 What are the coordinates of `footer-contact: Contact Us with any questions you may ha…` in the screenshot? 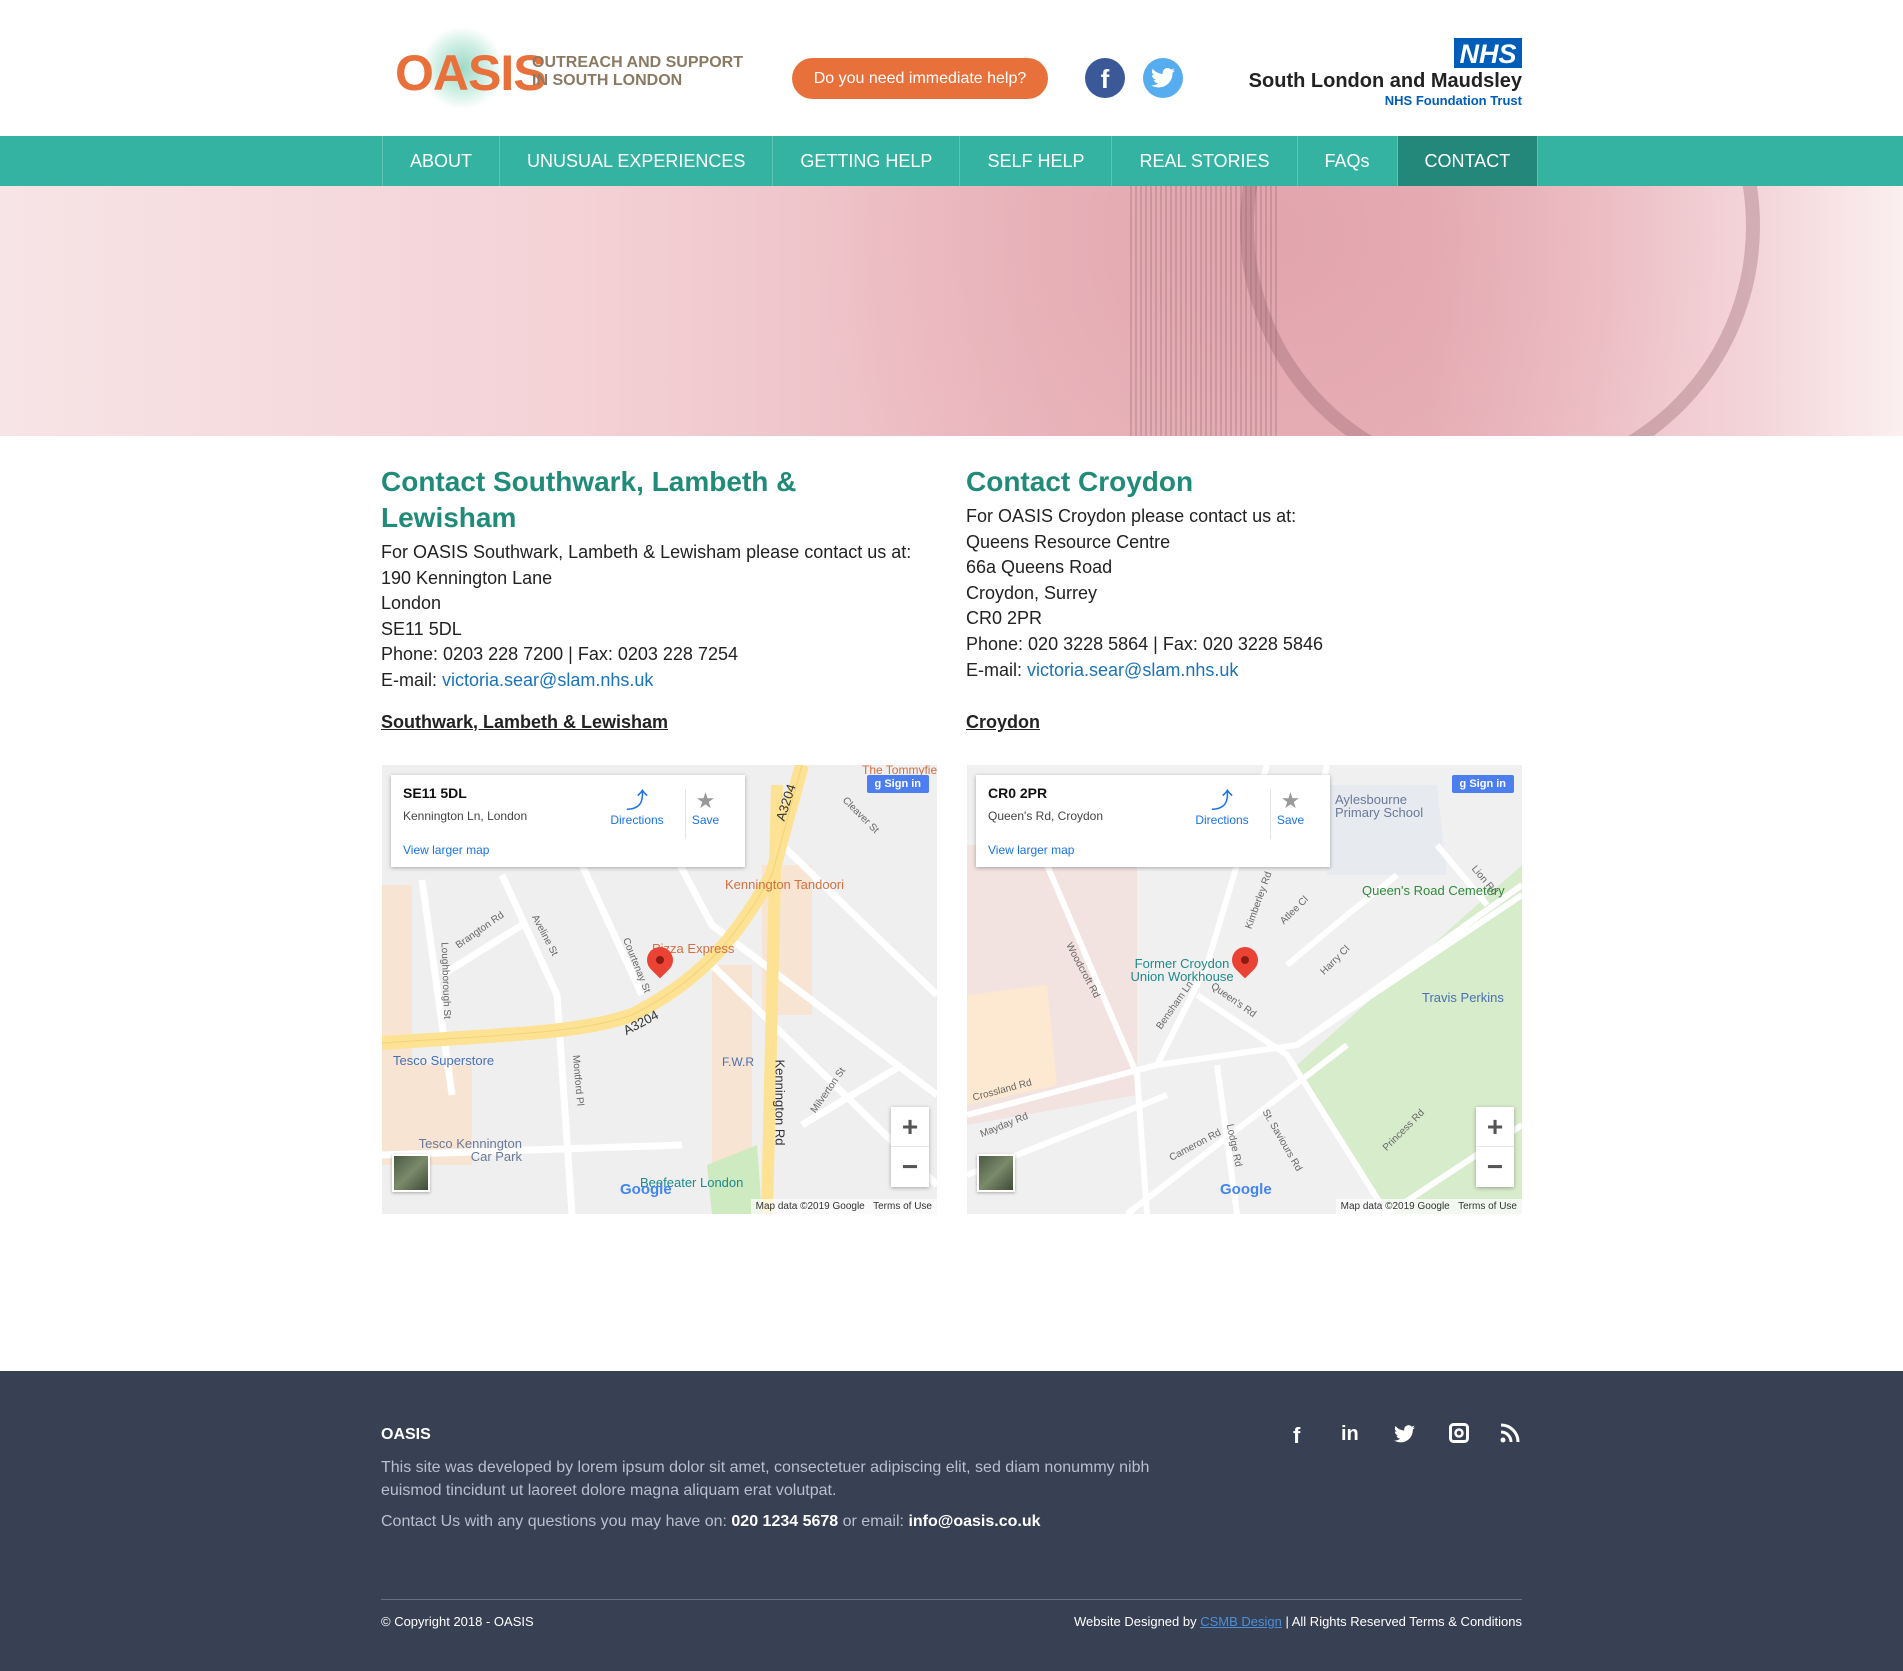 It's located at (711, 1522).